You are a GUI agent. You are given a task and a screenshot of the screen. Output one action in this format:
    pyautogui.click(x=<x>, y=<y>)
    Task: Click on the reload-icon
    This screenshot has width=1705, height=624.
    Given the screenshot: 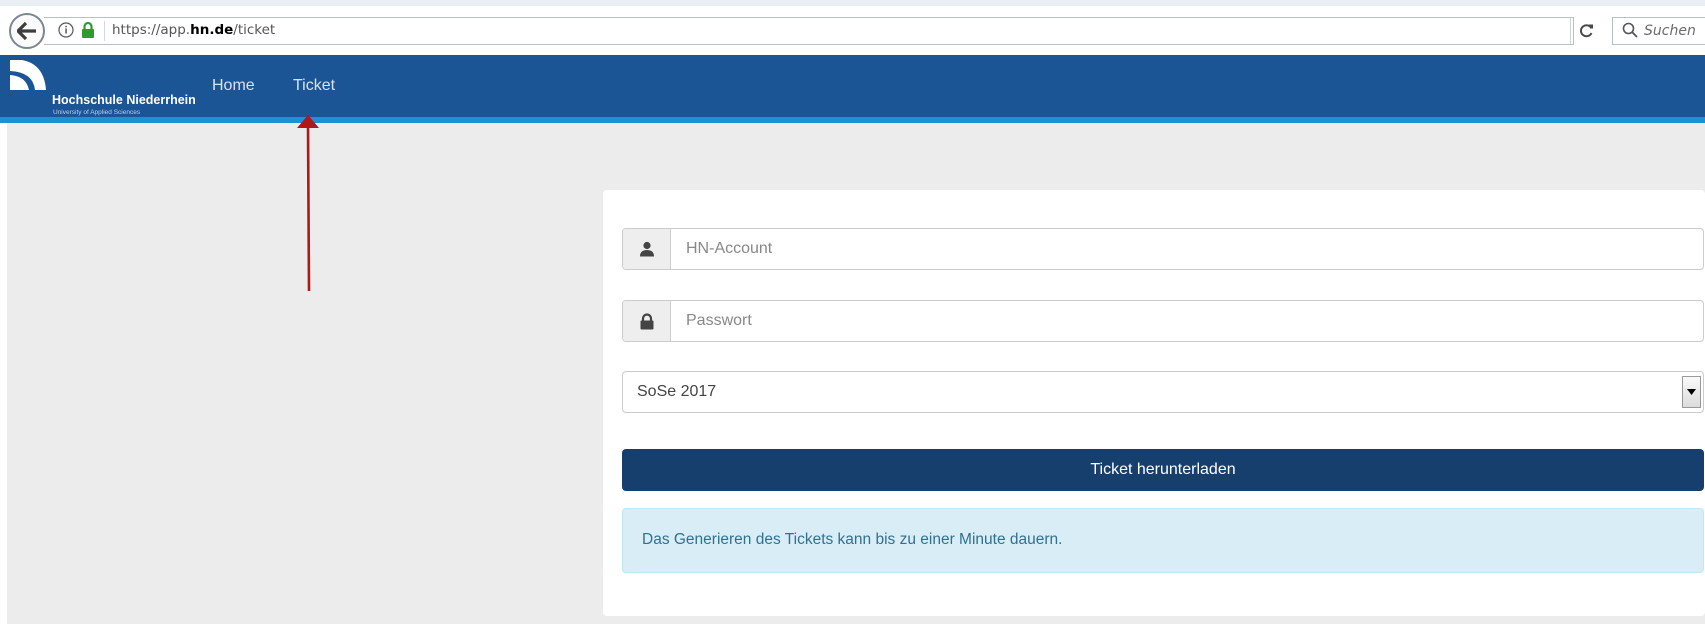 What is the action you would take?
    pyautogui.click(x=1586, y=30)
    